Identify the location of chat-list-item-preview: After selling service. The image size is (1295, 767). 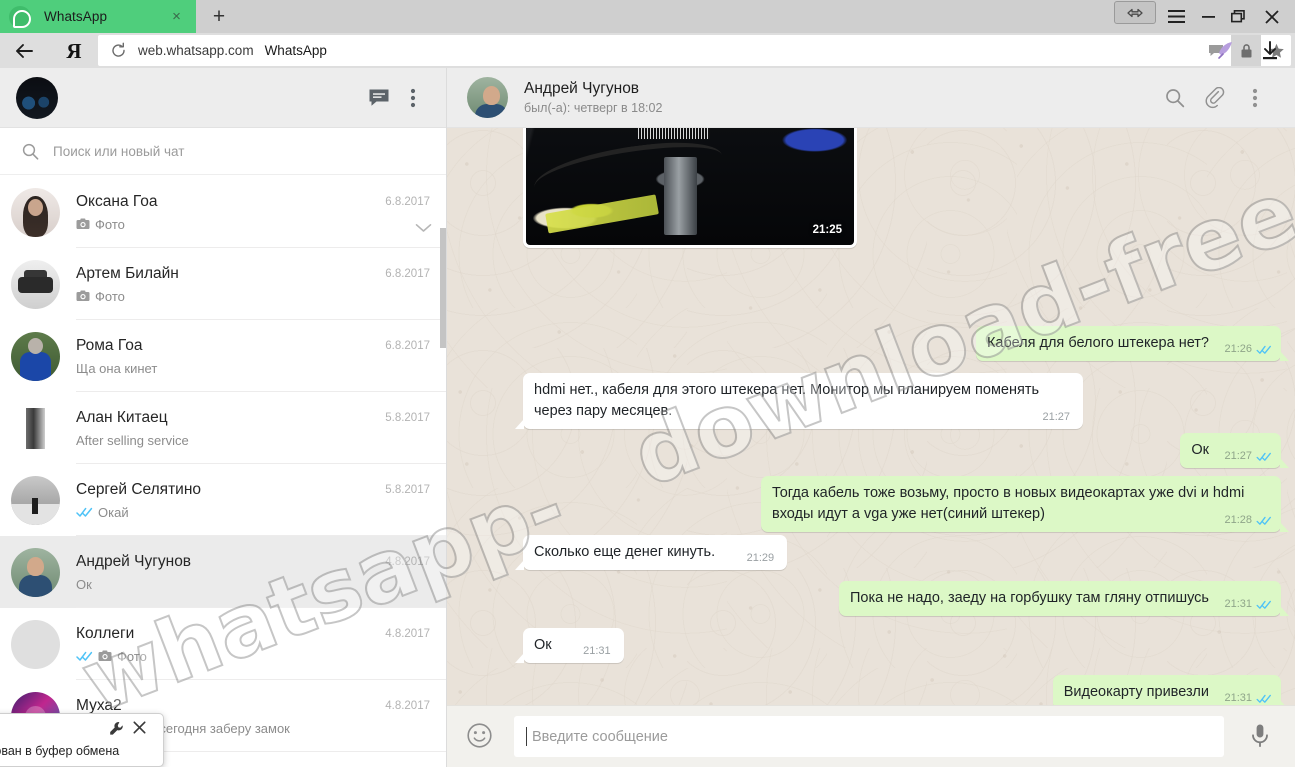
(254, 440).